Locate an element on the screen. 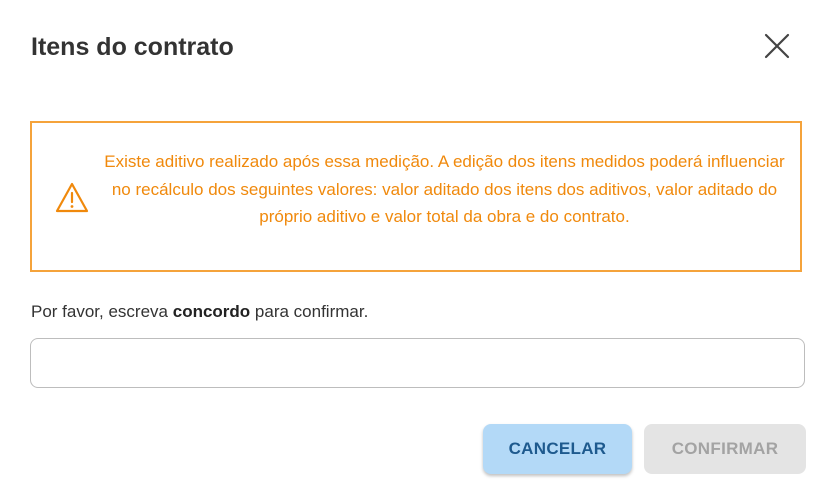 This screenshot has height=502, width=834. cancel-button: CANCELAR is located at coordinates (557, 449).